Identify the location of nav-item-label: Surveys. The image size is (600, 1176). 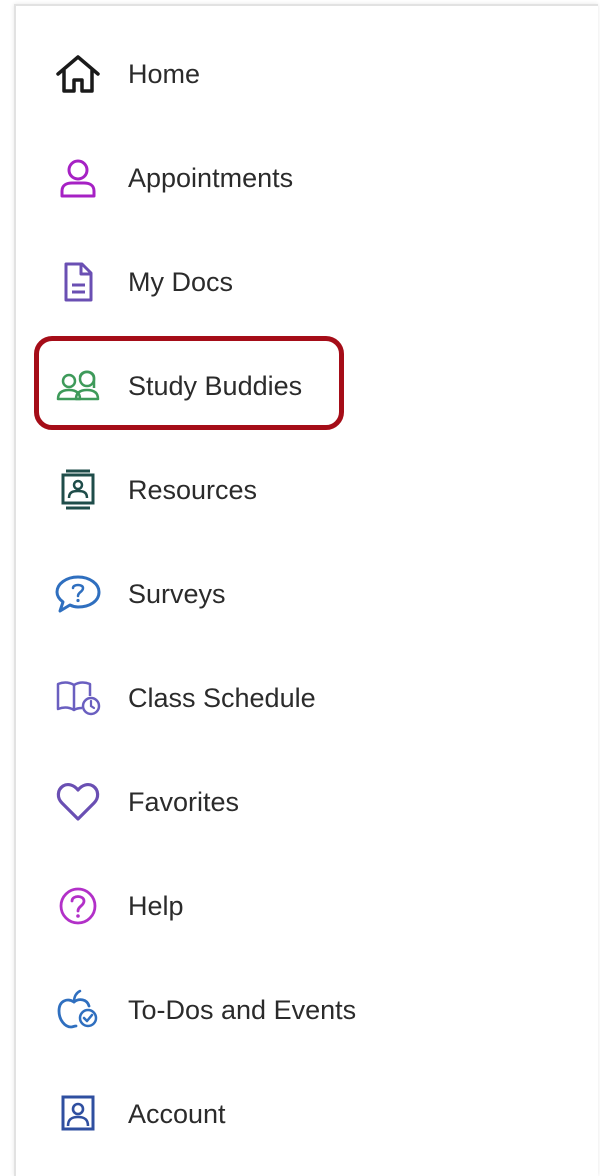
(177, 594).